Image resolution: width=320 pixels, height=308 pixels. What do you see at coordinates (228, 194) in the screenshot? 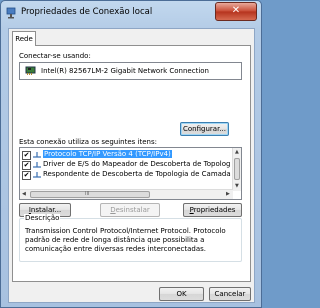
I see `scroll-right-icon: ▶` at bounding box center [228, 194].